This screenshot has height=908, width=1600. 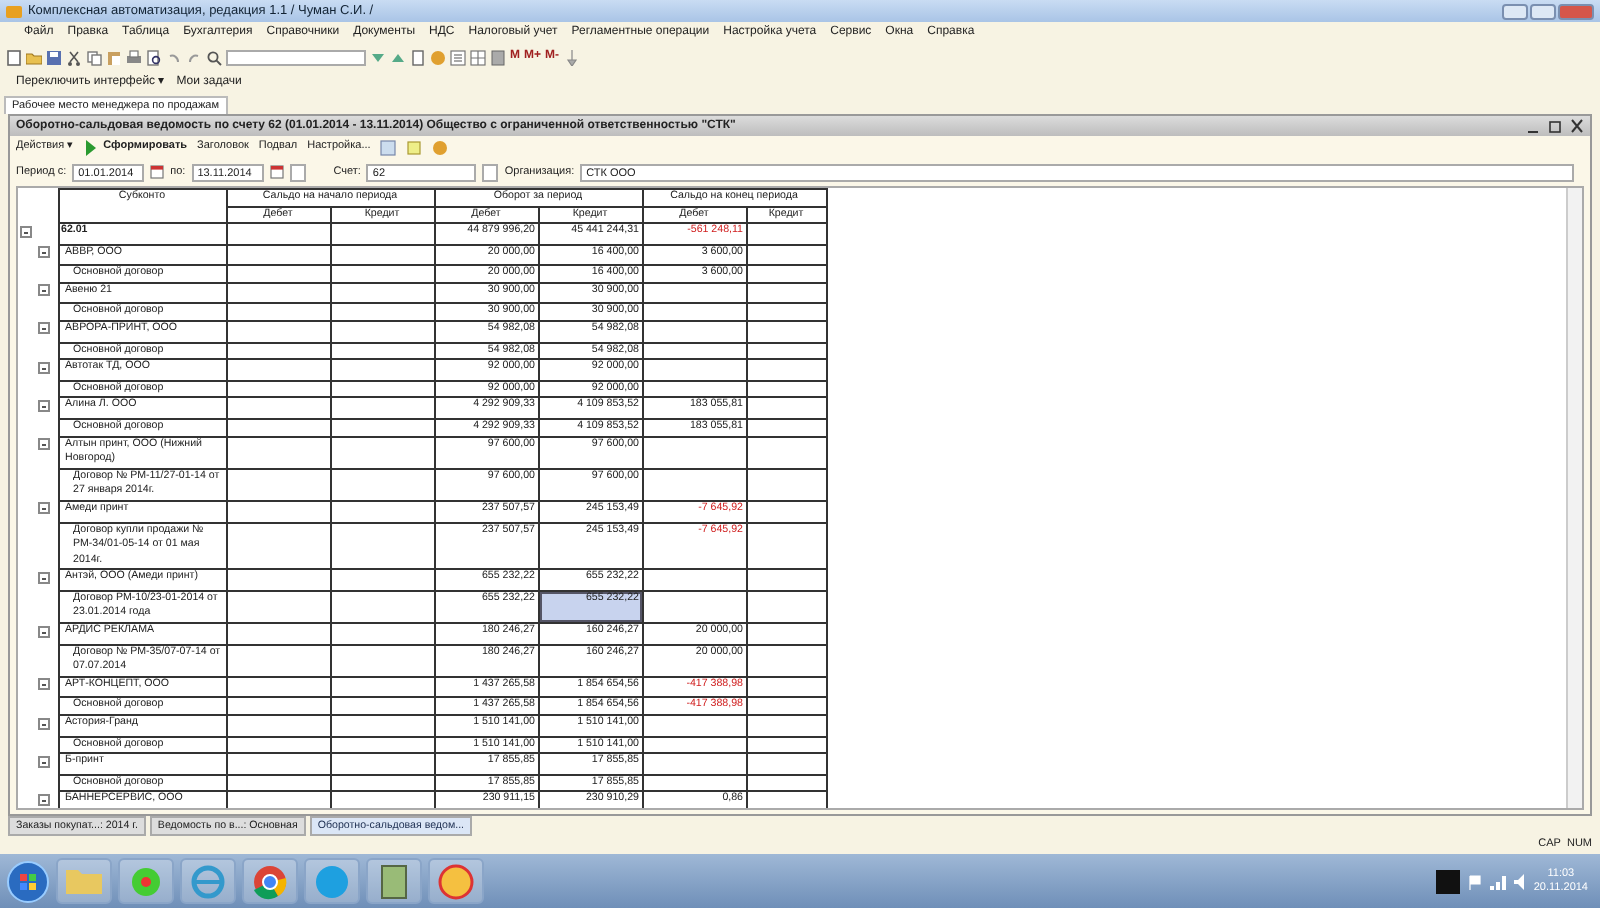 I want to click on scrollbar, so click(x=1574, y=498).